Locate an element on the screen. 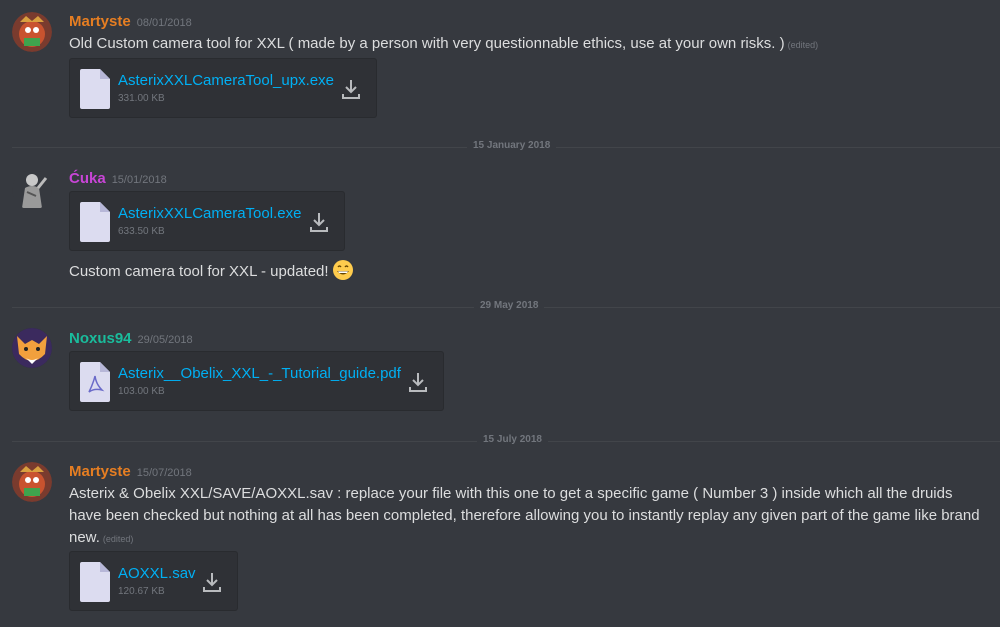  date-divider-label: 29 May 2018 is located at coordinates (509, 305).